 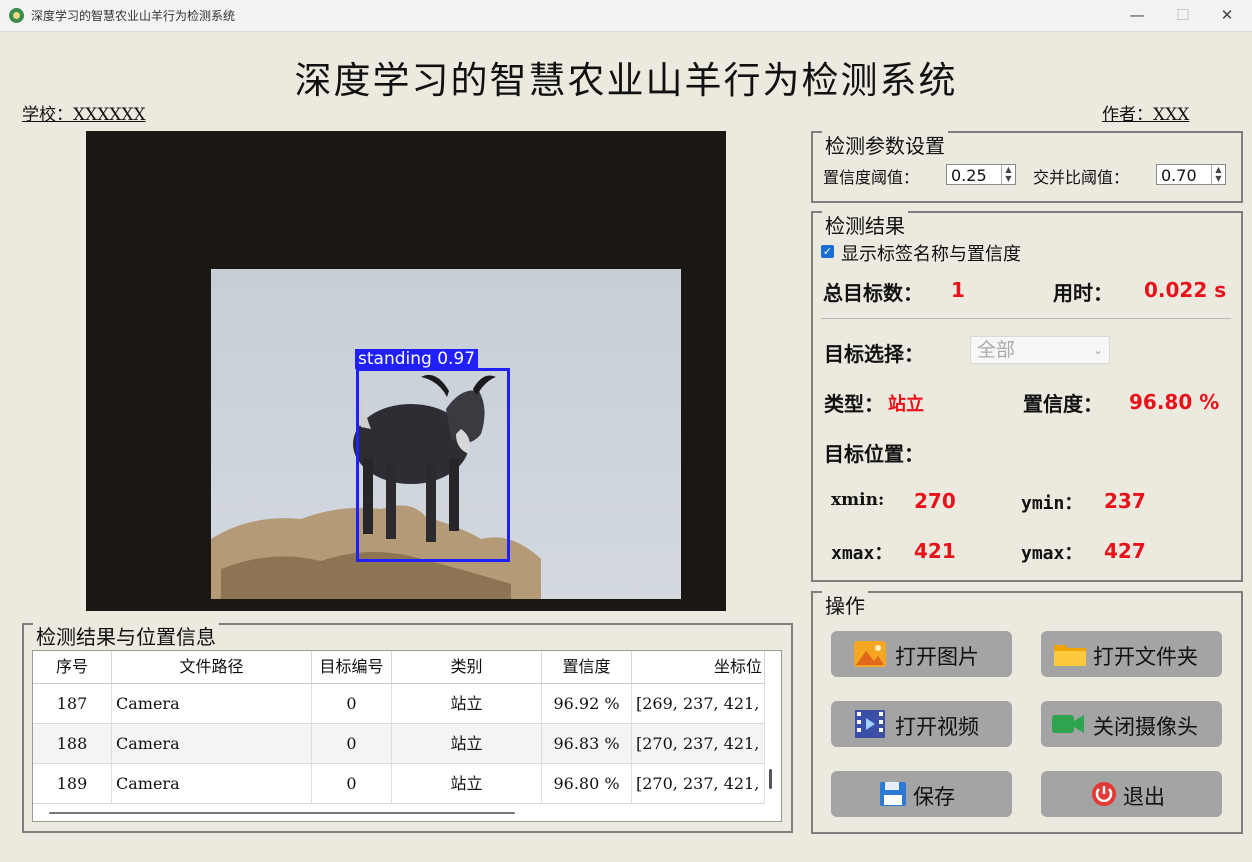 What do you see at coordinates (72, 743) in the screenshot?
I see `table-cell: 188` at bounding box center [72, 743].